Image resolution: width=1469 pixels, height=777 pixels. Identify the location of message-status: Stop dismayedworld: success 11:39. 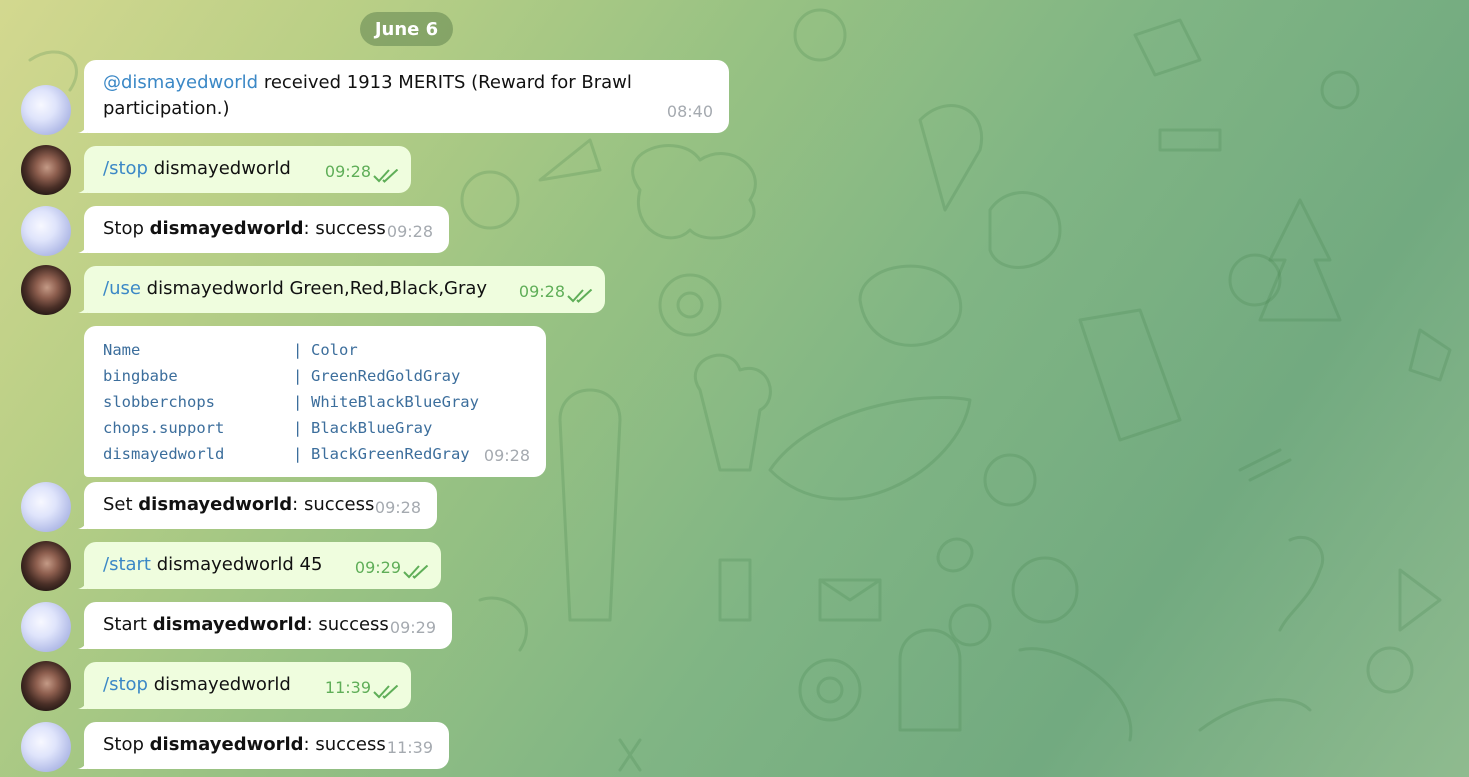
(263, 745).